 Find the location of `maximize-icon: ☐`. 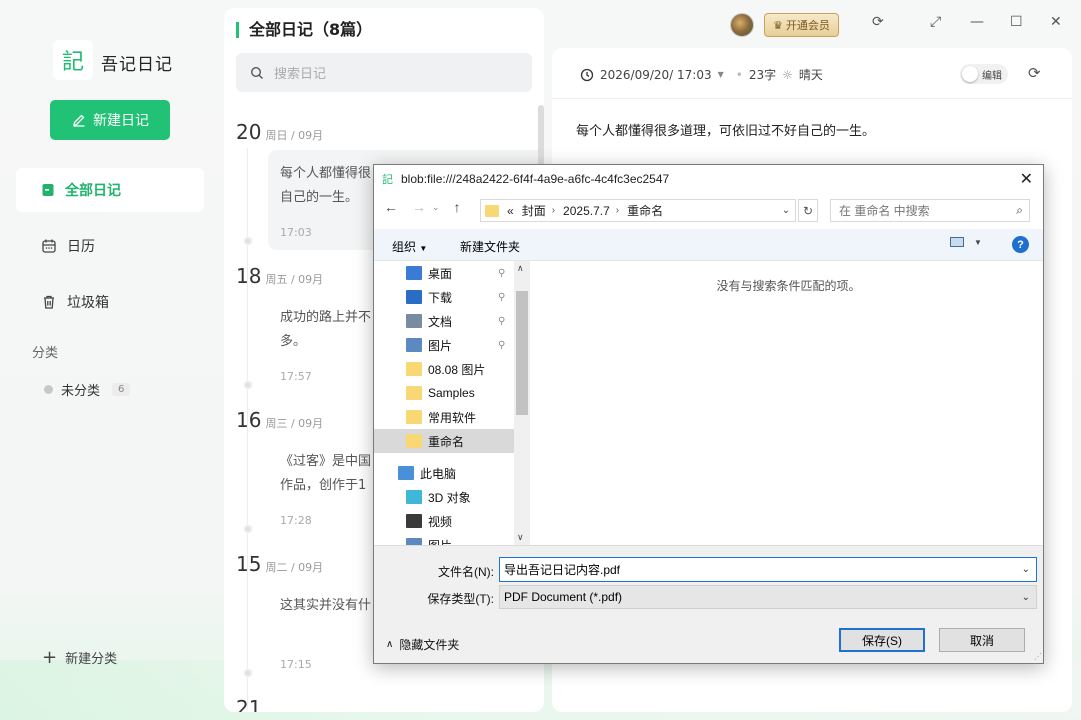

maximize-icon: ☐ is located at coordinates (1016, 22).